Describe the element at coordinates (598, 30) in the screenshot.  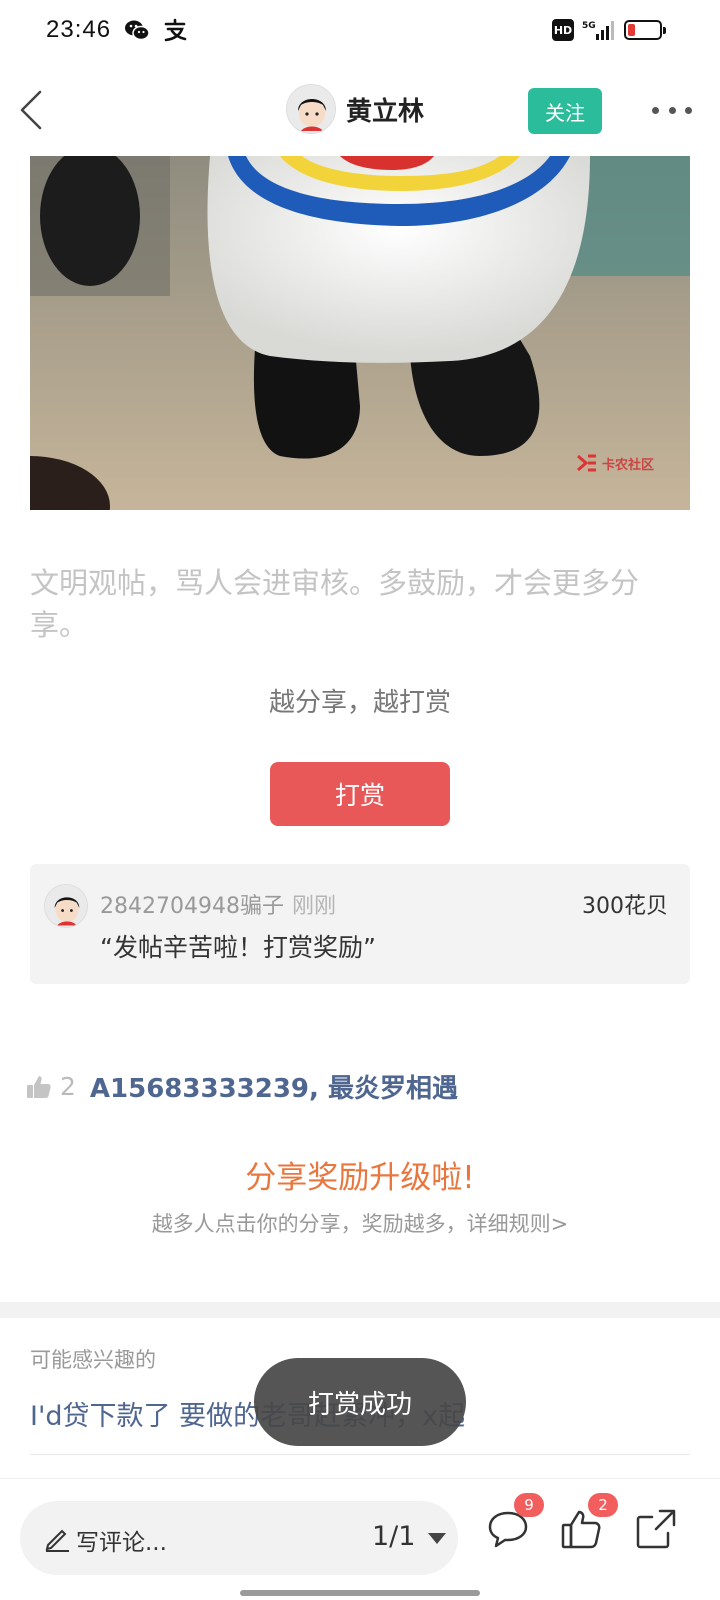
I see `5g-signal-icon: 5G` at that location.